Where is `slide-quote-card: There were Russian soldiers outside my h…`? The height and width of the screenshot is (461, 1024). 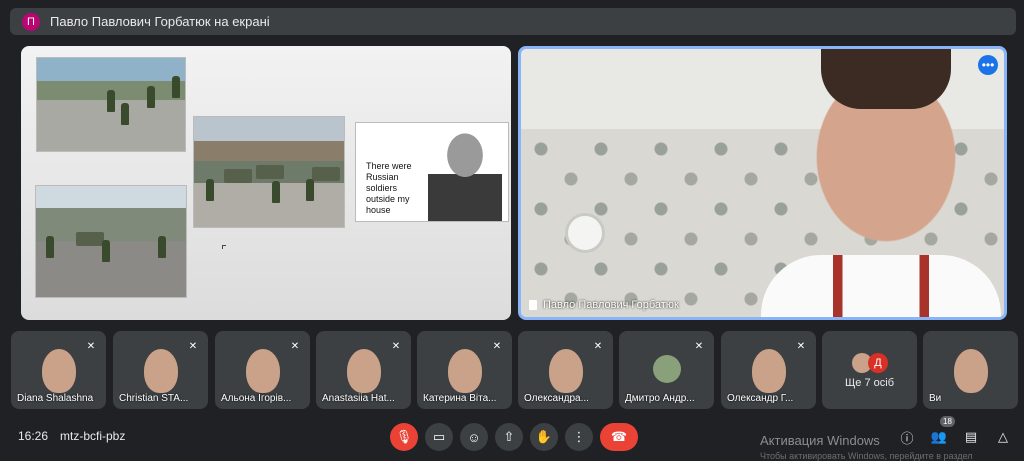 slide-quote-card: There were Russian soldiers outside my h… is located at coordinates (432, 172).